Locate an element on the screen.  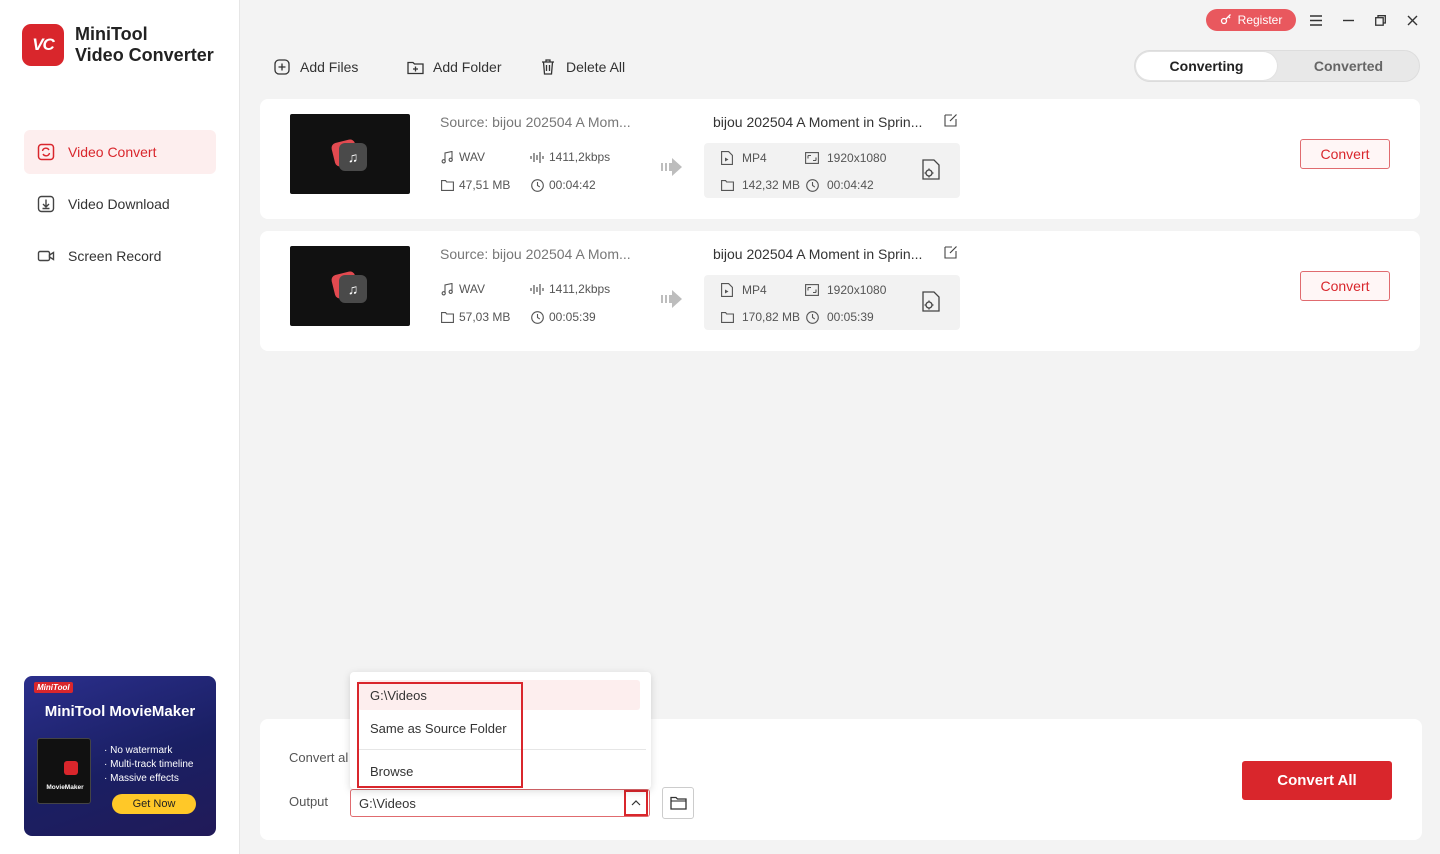
tab-converting: Converting is located at coordinates (1206, 66).